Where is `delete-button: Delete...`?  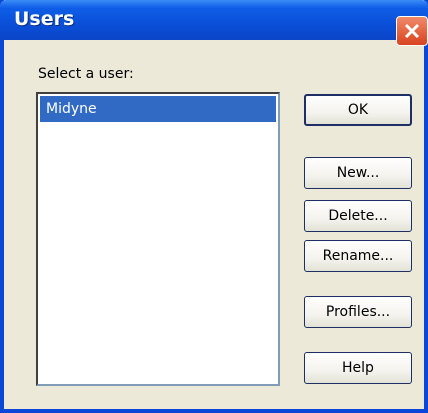
delete-button: Delete... is located at coordinates (358, 216).